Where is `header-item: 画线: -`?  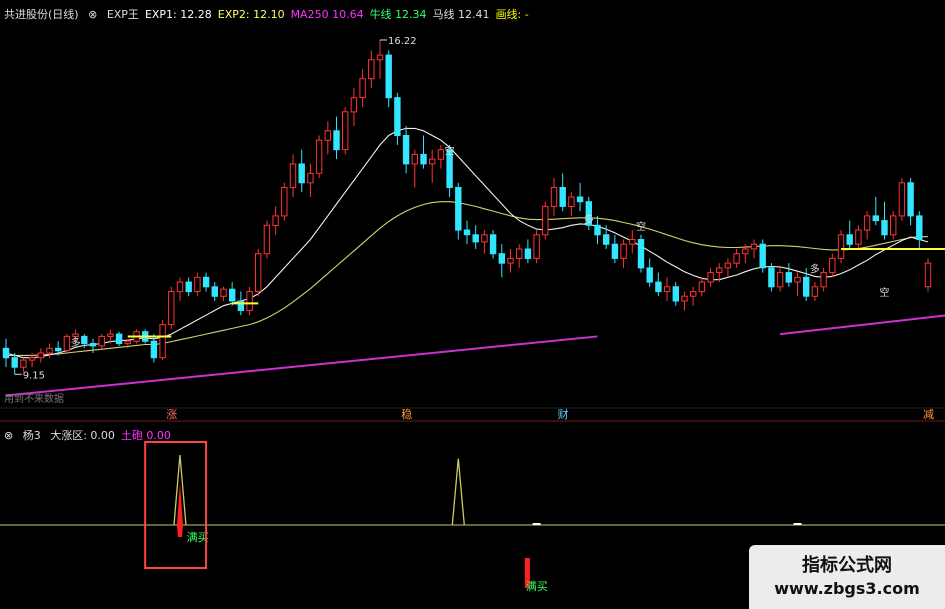 header-item: 画线: - is located at coordinates (512, 14).